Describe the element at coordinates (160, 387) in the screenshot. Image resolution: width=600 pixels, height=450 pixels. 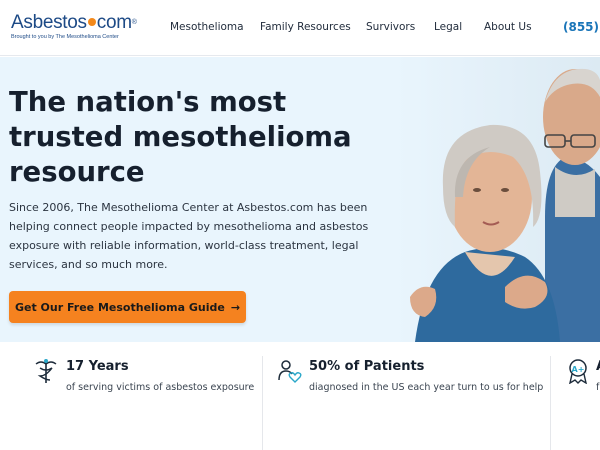
I see `stat-text: of serving victims of asbestos exposure` at that location.